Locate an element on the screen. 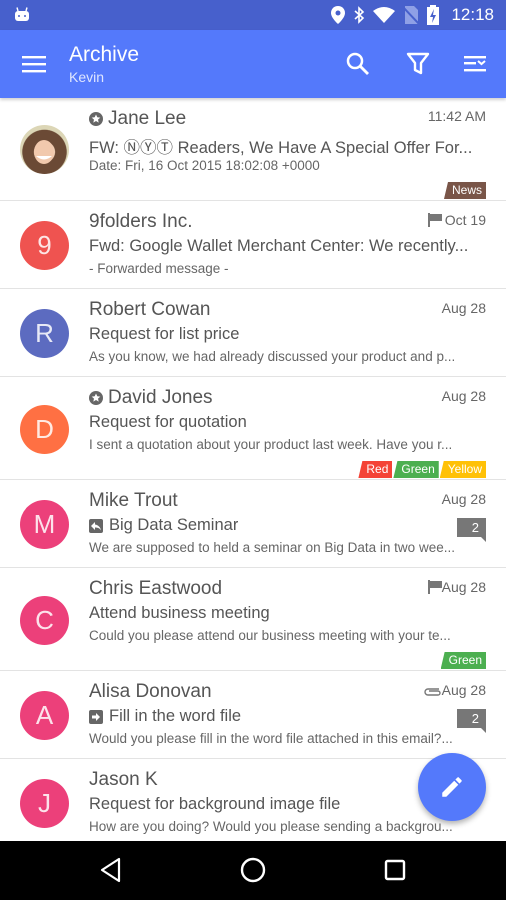 The height and width of the screenshot is (900, 506). account-name: Kevin is located at coordinates (87, 77).